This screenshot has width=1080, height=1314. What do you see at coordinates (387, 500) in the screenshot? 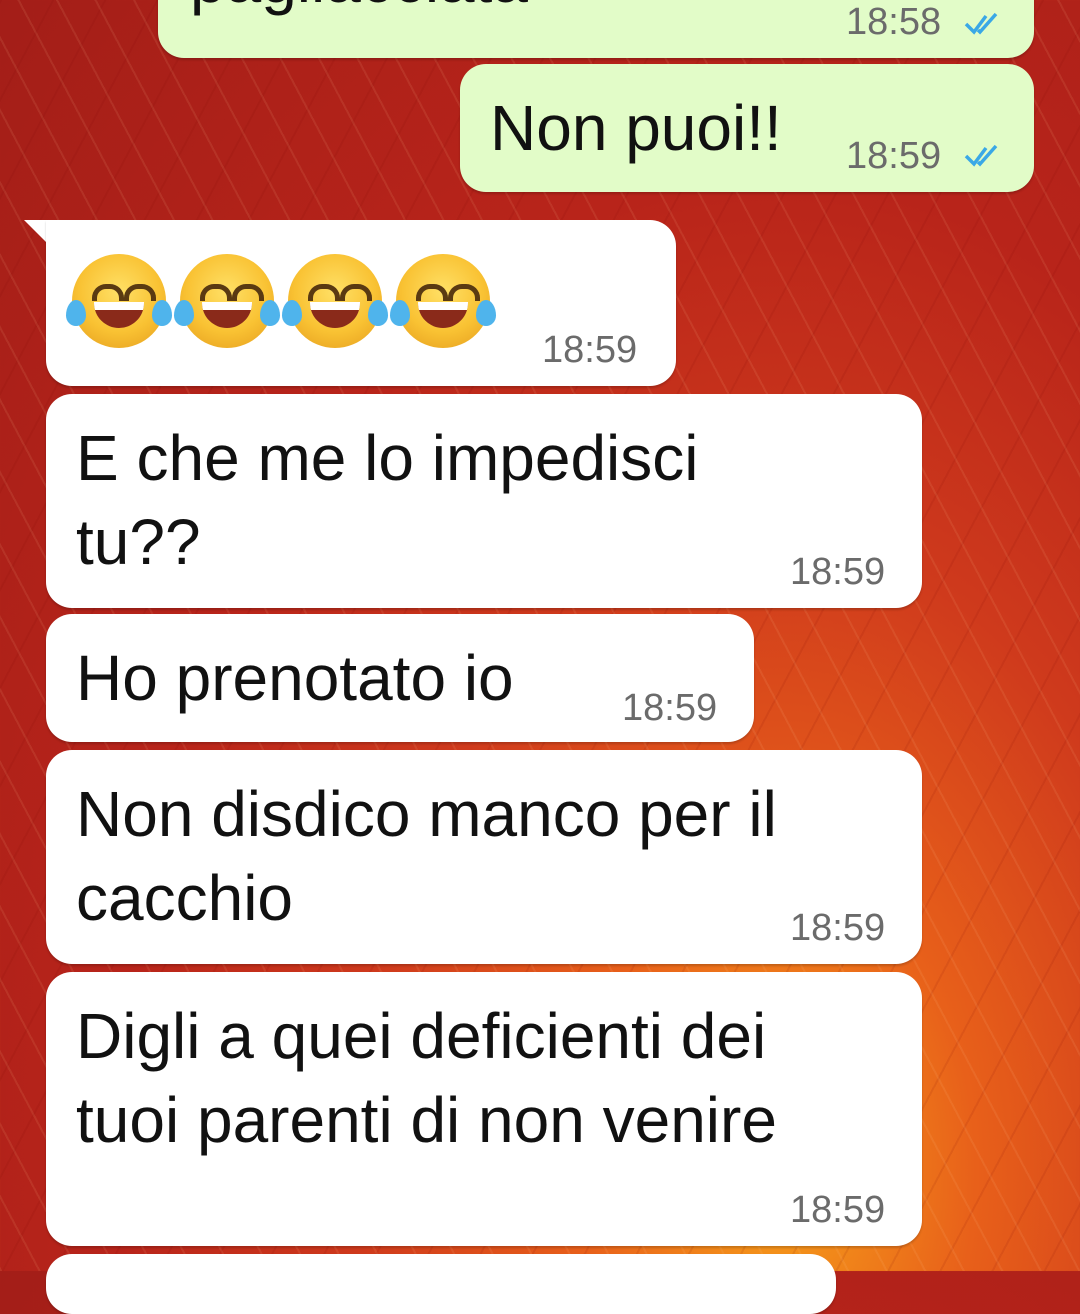
I see `message-text: E che me lo impedisci tu??` at bounding box center [387, 500].